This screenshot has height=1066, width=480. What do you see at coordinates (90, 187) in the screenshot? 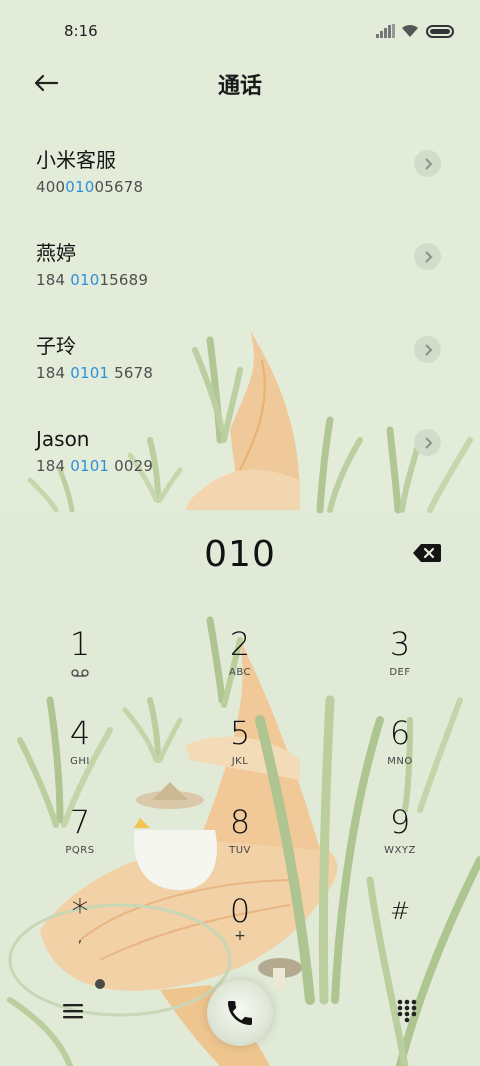
I see `contact-number: 40001005678` at bounding box center [90, 187].